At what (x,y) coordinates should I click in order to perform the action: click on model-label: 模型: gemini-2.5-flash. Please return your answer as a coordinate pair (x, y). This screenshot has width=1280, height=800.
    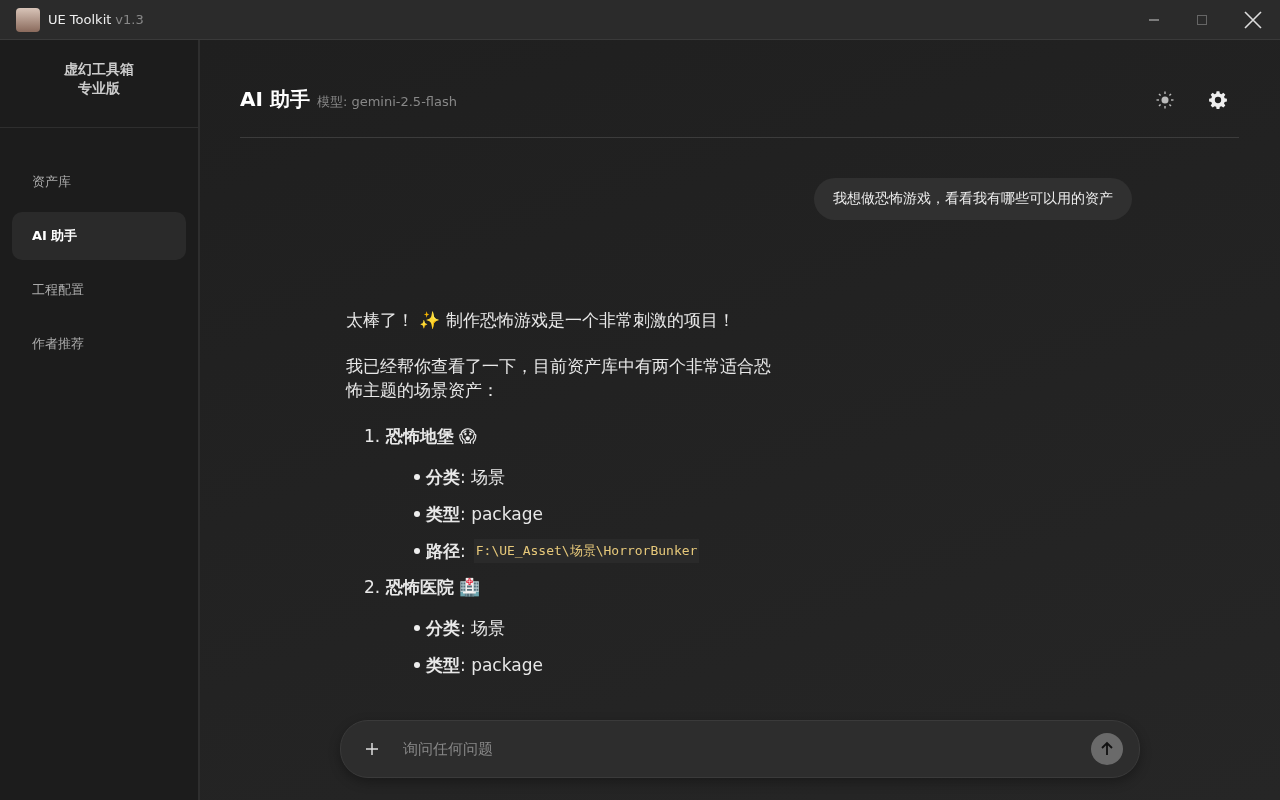
    Looking at the image, I should click on (386, 102).